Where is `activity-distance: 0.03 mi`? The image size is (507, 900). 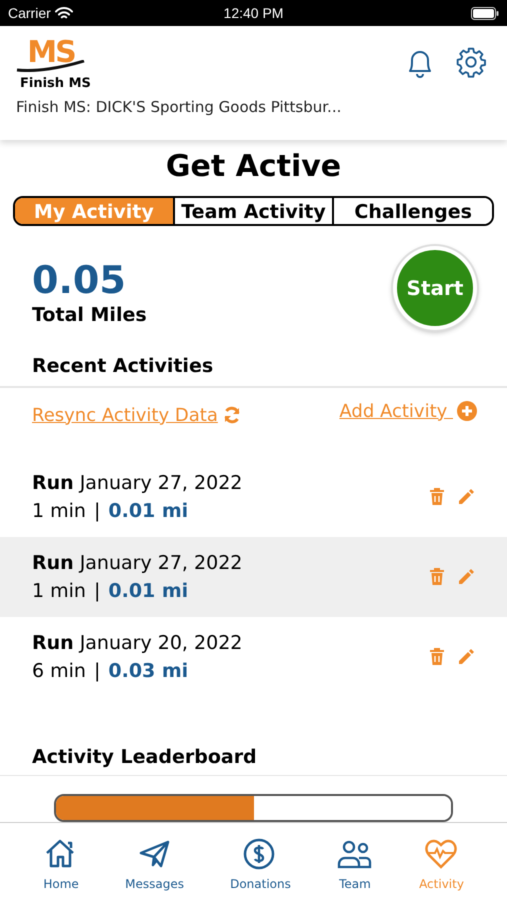 activity-distance: 0.03 mi is located at coordinates (148, 671).